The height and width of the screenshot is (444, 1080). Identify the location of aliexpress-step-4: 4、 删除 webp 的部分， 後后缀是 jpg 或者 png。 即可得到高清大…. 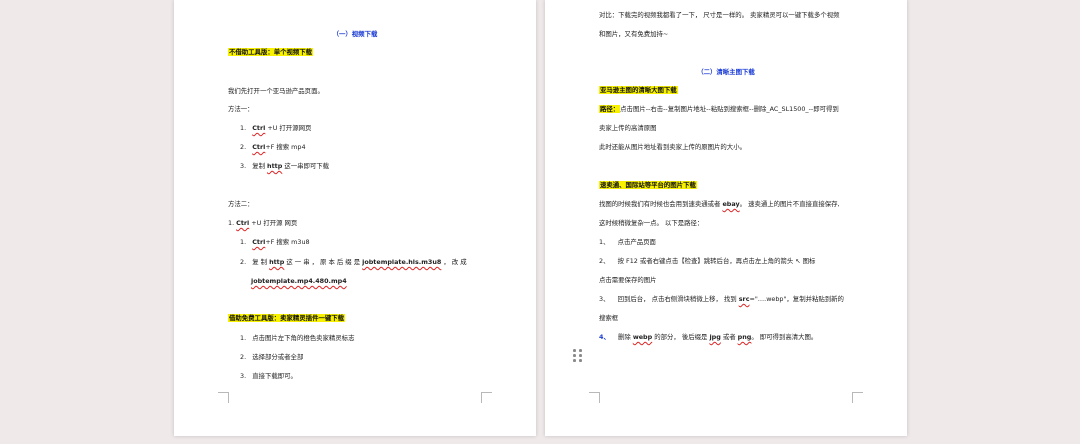
(708, 337).